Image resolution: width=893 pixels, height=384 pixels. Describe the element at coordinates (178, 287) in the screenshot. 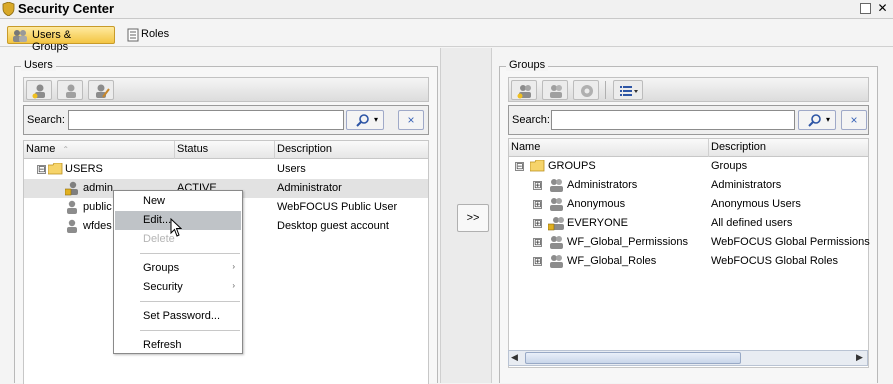

I see `menu-item-security: Security ›` at that location.